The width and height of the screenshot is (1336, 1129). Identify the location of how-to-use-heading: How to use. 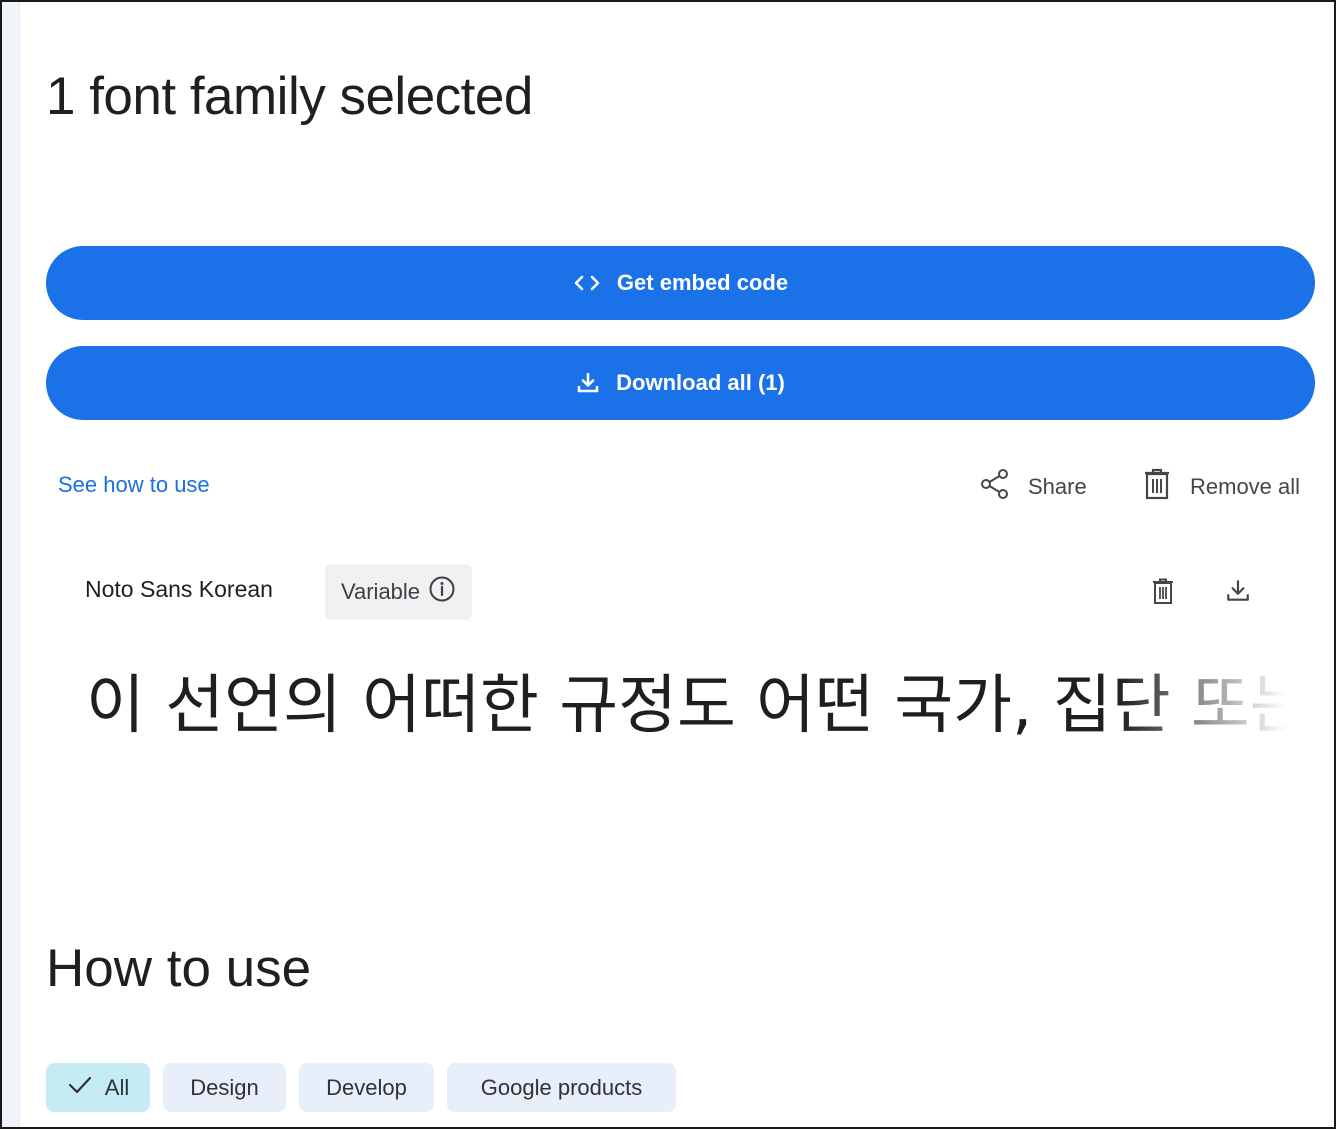
(179, 968).